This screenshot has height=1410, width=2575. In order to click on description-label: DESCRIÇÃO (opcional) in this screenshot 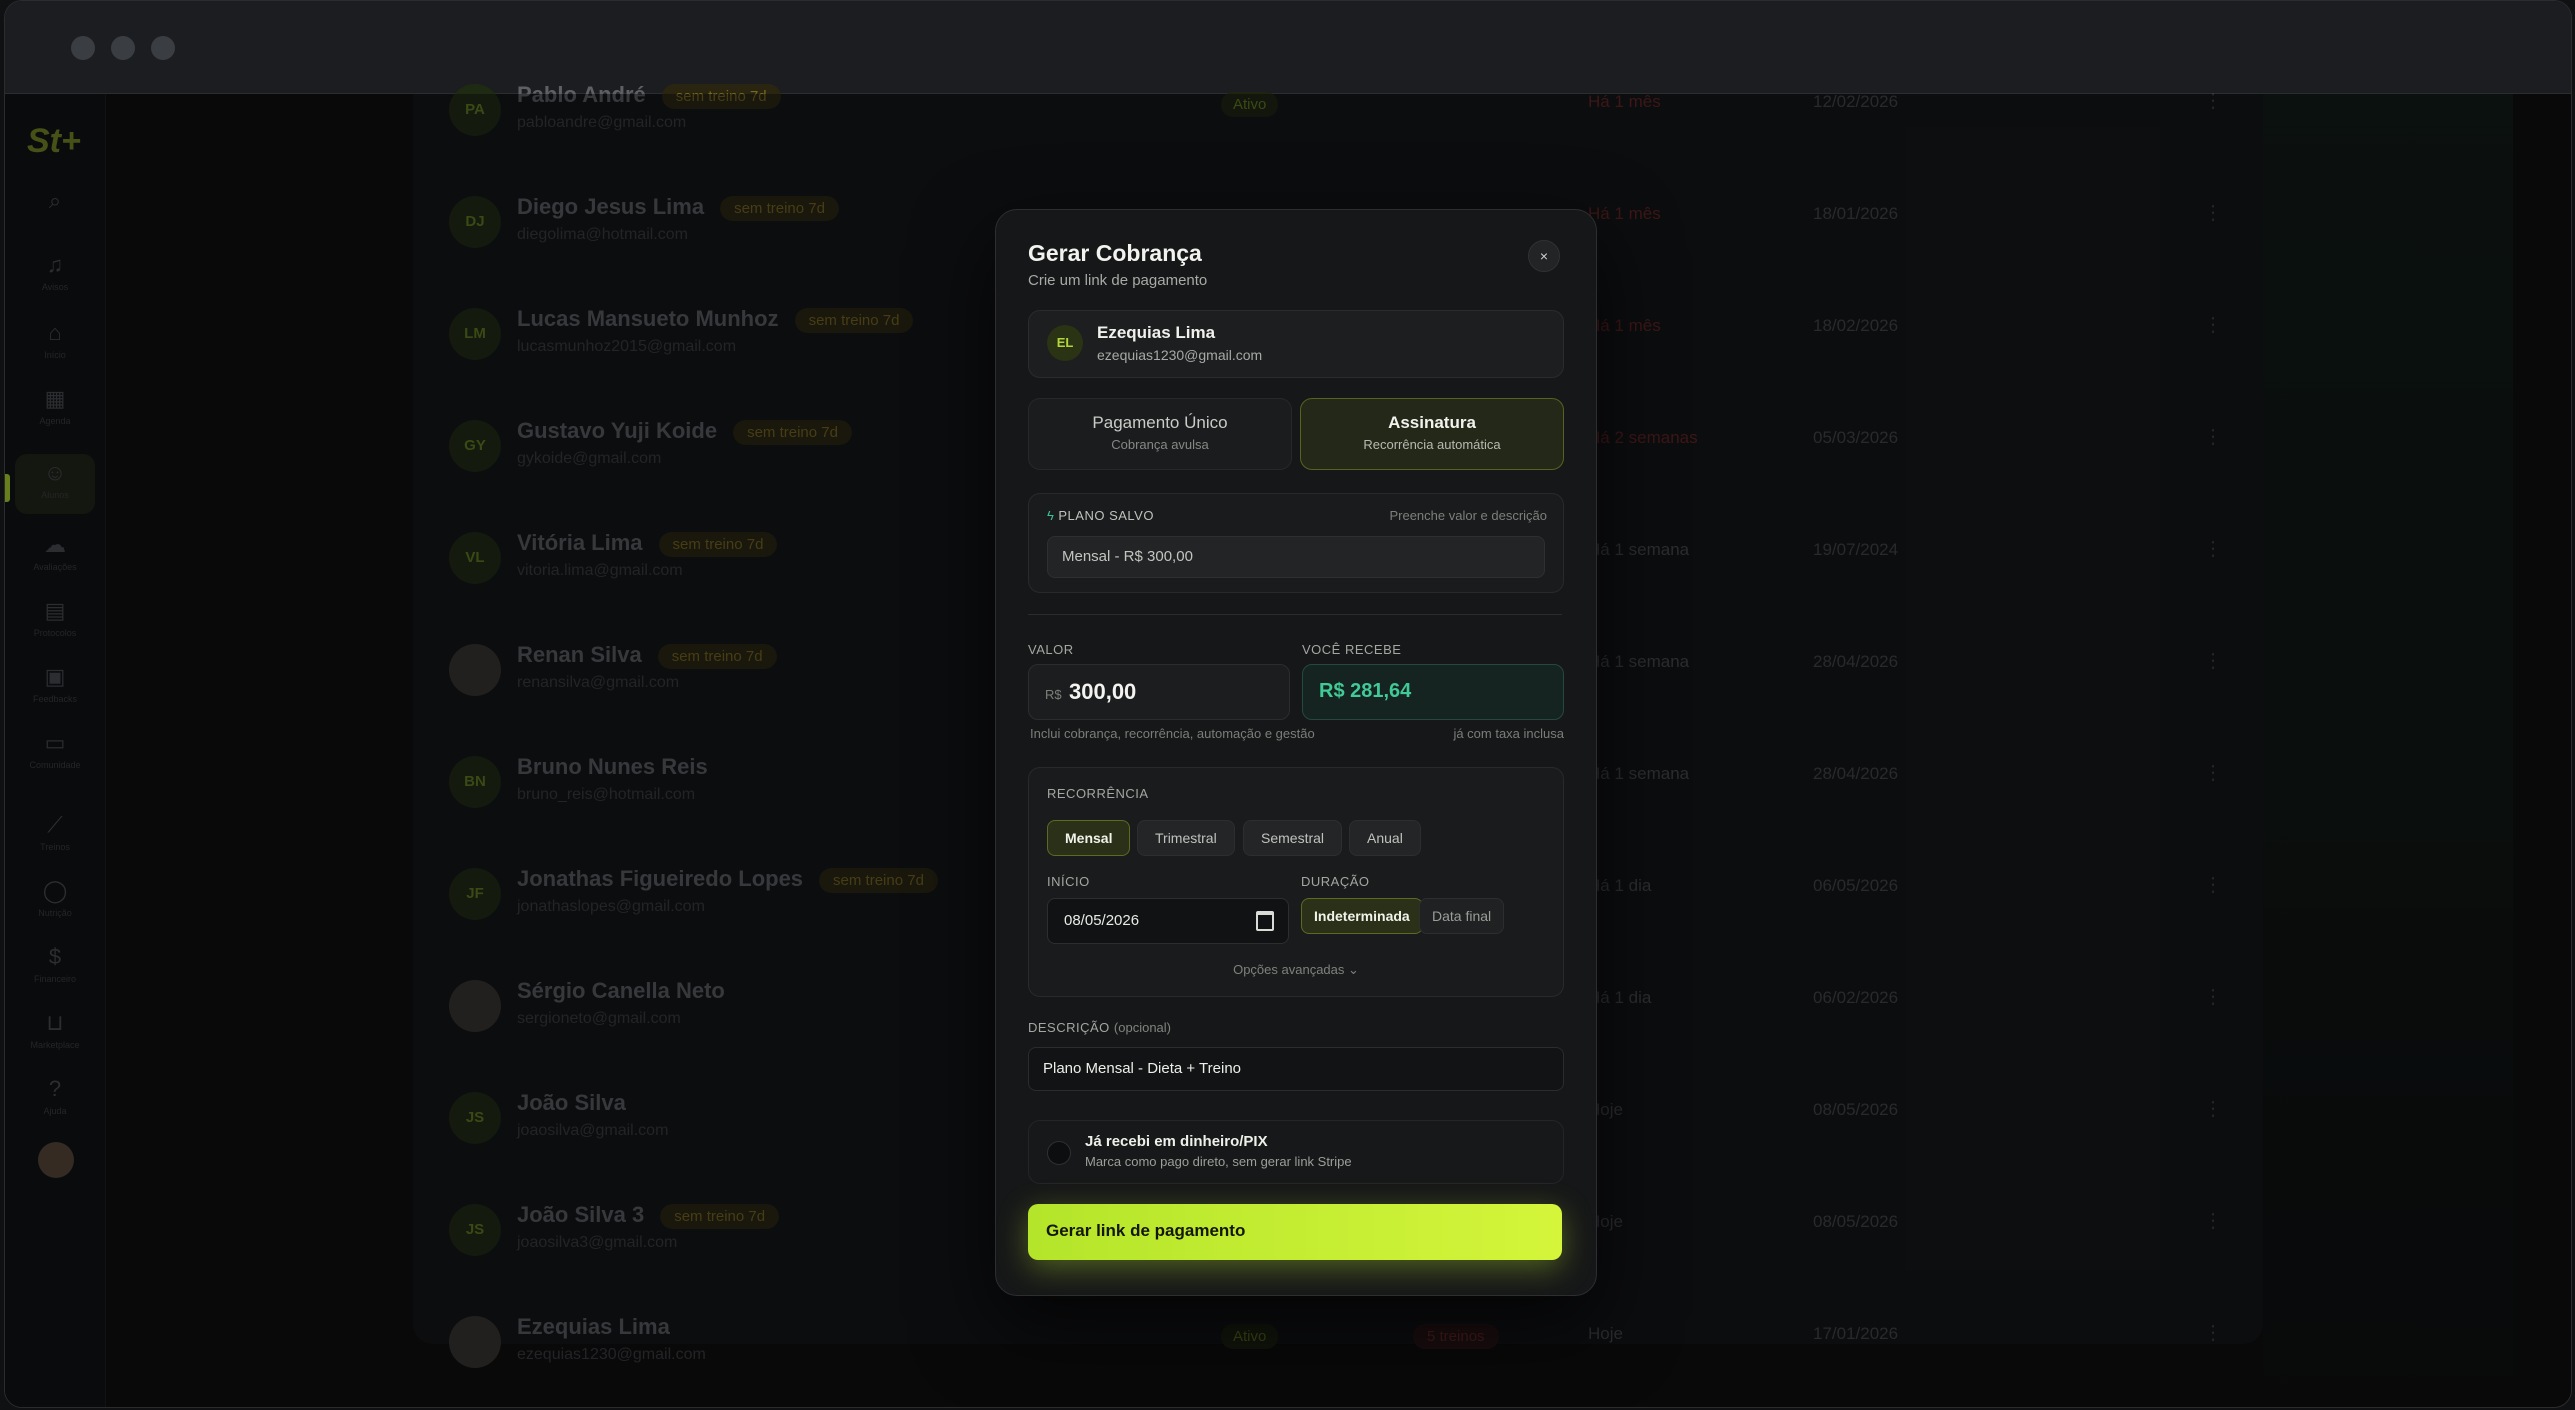, I will do `click(1100, 1027)`.